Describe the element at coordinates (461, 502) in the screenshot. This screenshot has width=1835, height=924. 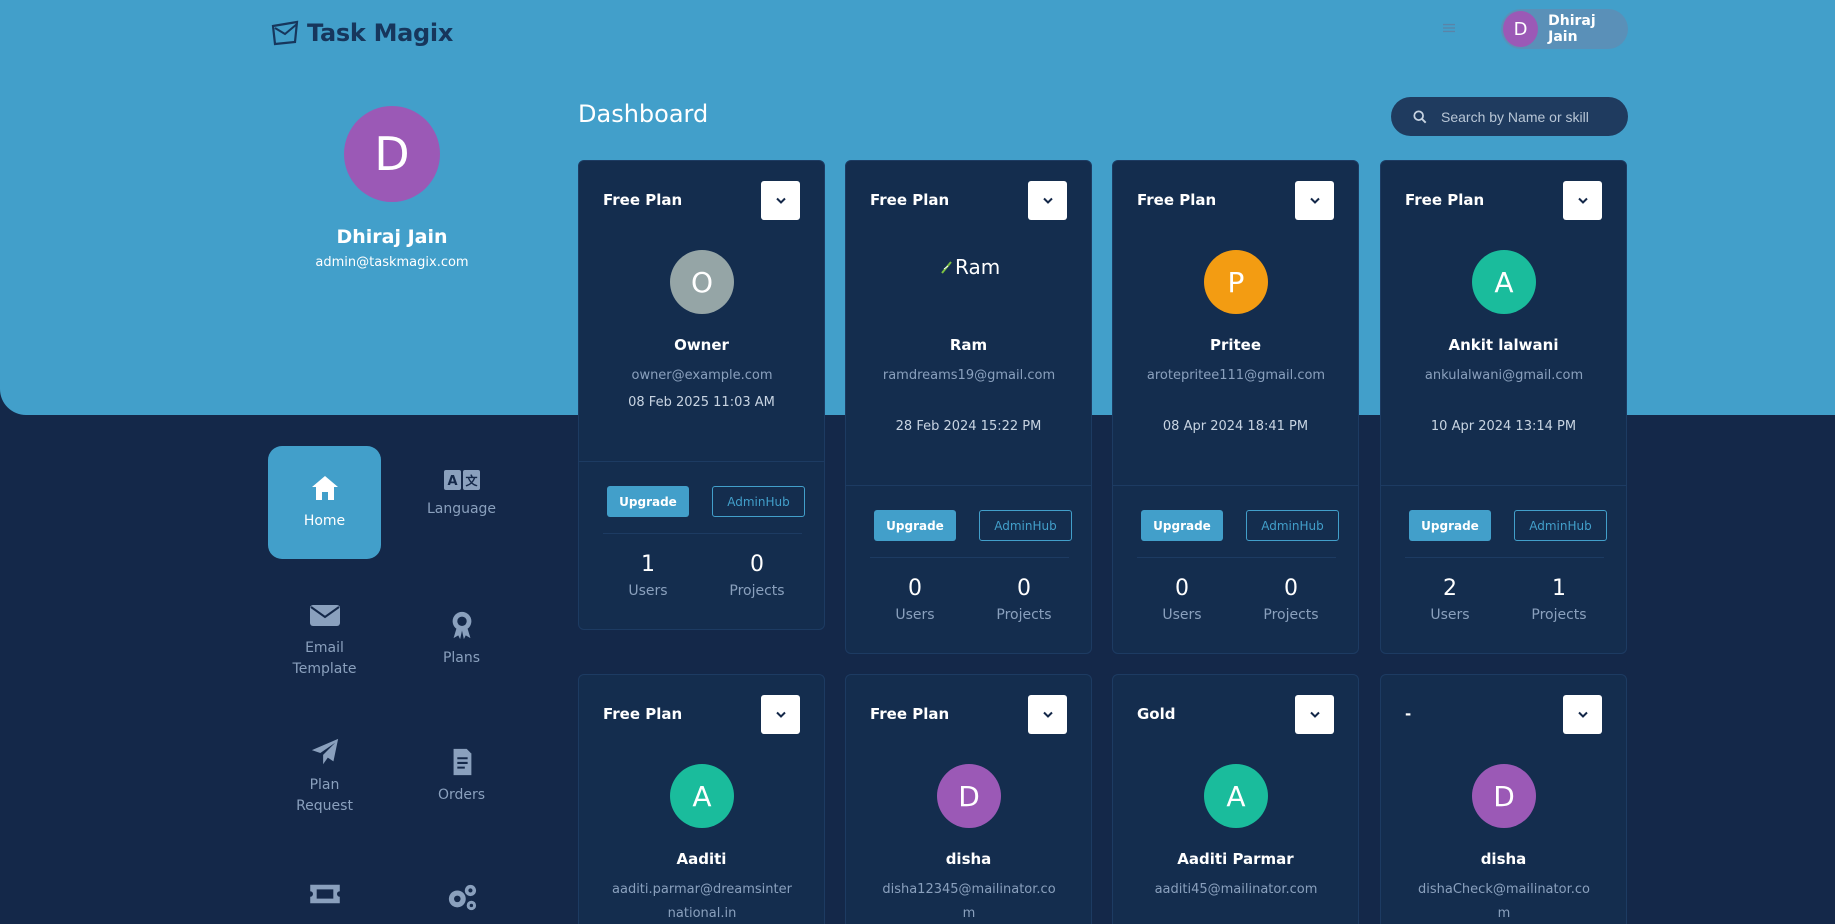
I see `sidebar-item-language: A 文 Language` at that location.